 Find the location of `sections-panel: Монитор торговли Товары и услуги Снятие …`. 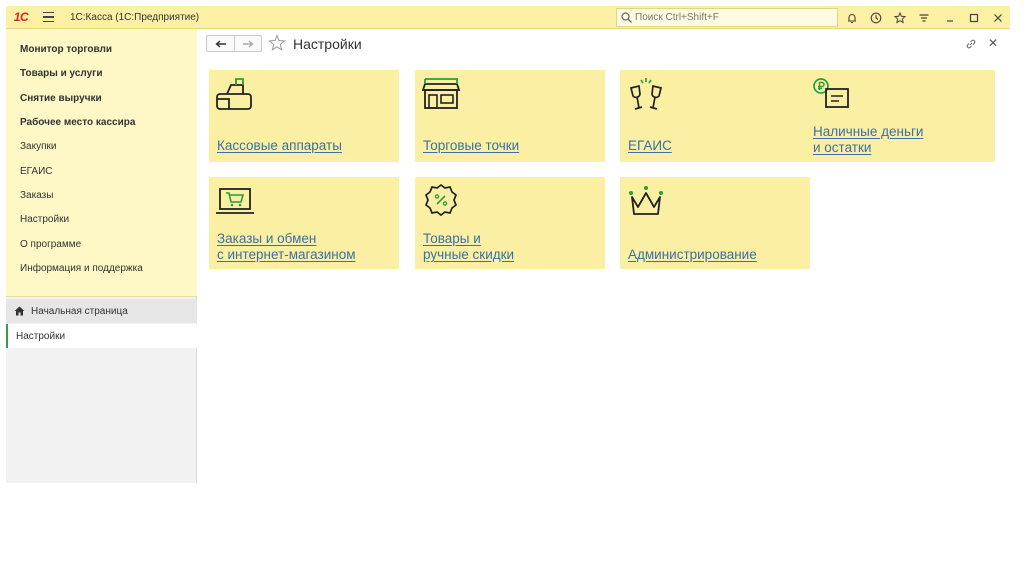

sections-panel: Монитор торговли Товары и услуги Снятие … is located at coordinates (101, 163).